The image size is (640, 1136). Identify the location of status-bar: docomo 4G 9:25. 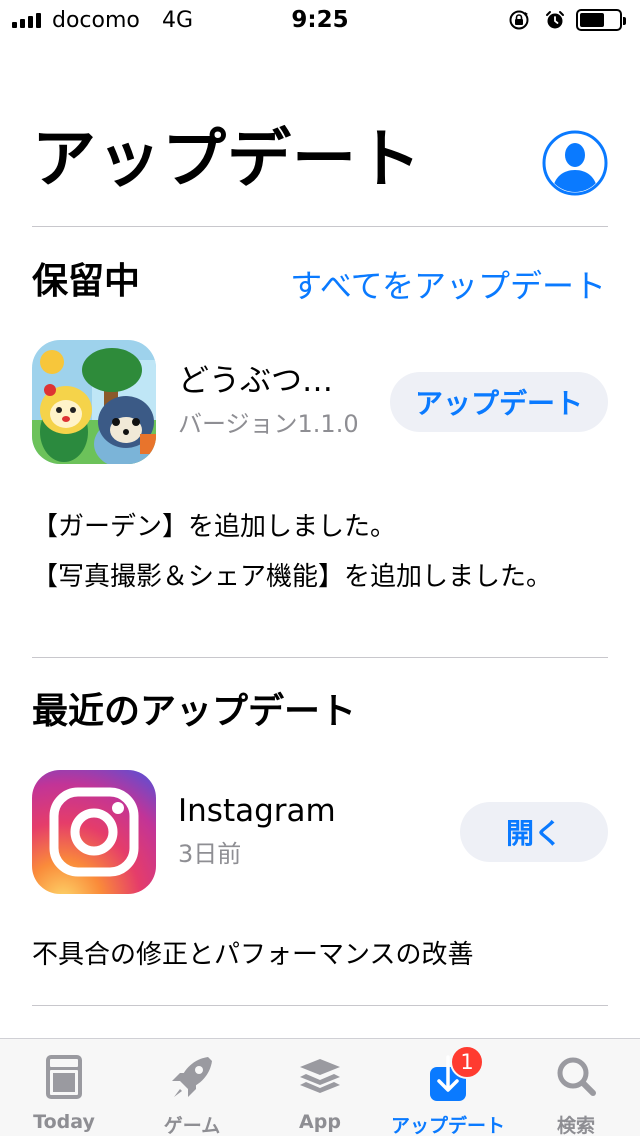
(320, 20).